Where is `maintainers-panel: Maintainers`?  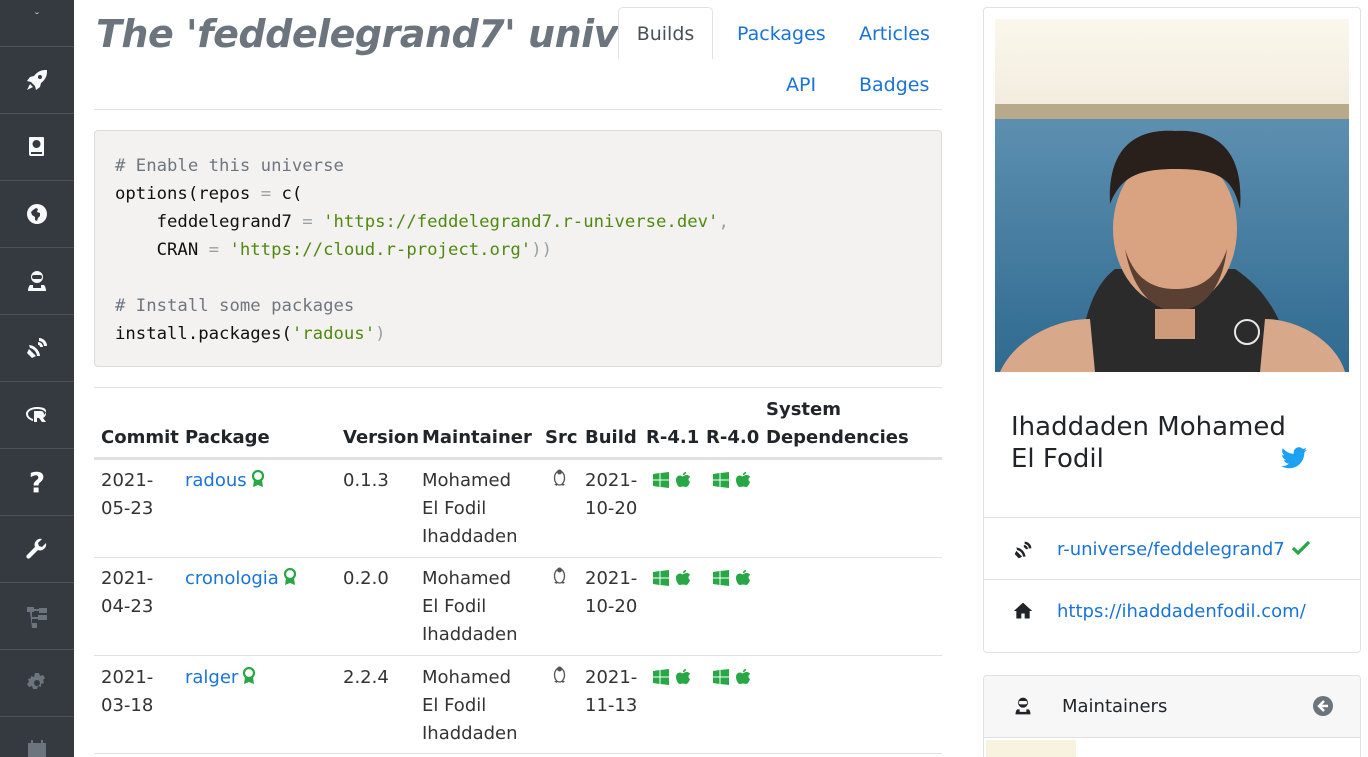 maintainers-panel: Maintainers is located at coordinates (1172, 716).